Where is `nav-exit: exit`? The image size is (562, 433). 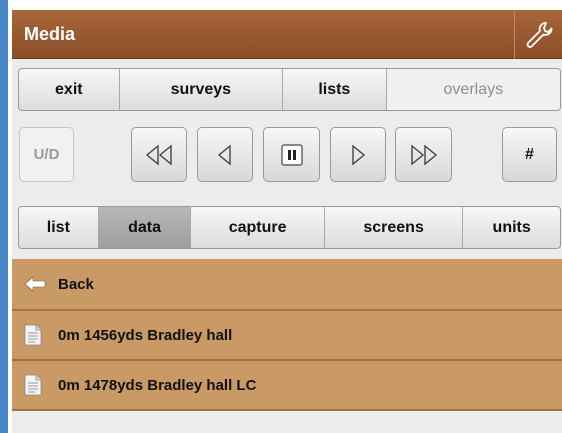 nav-exit: exit is located at coordinates (69, 89).